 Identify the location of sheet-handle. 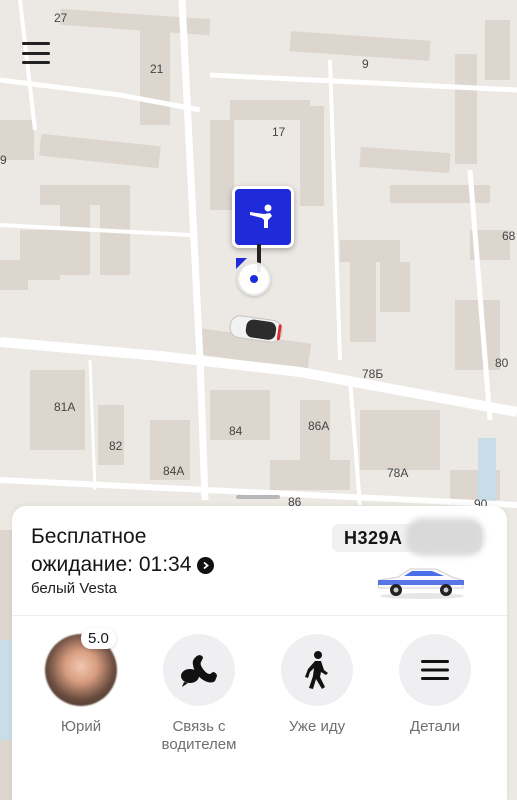
(258, 497).